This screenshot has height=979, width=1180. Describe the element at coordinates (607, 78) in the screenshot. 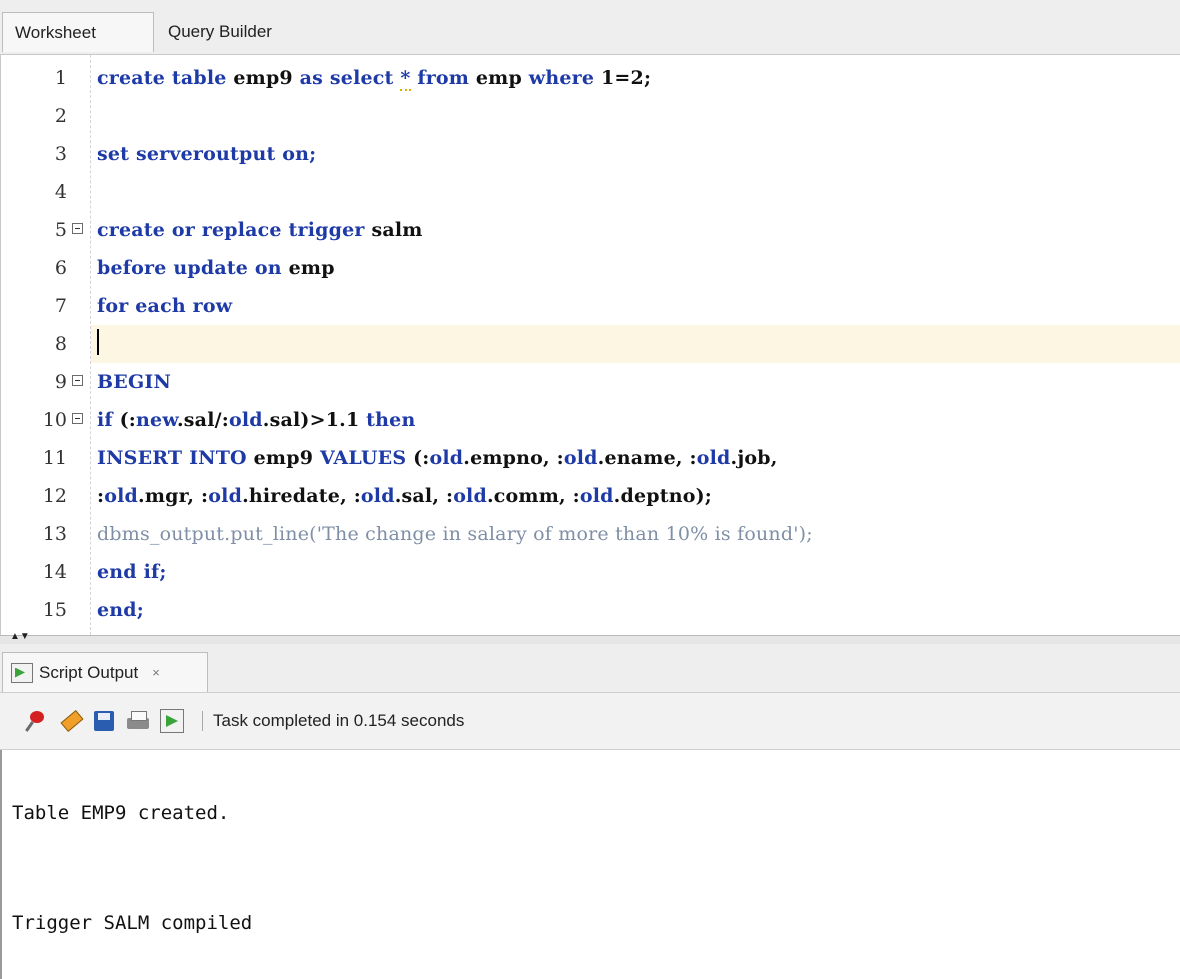

I see `code-token: 1` at that location.